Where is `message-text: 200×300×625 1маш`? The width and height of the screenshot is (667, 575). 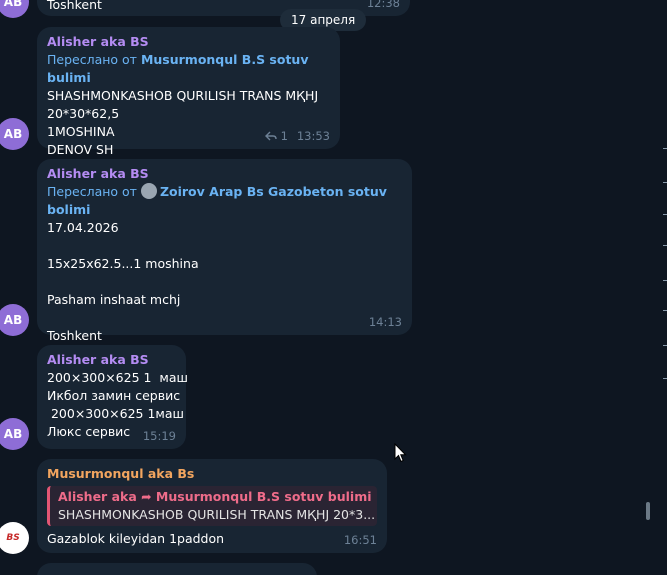
message-text: 200×300×625 1маш is located at coordinates (115, 413).